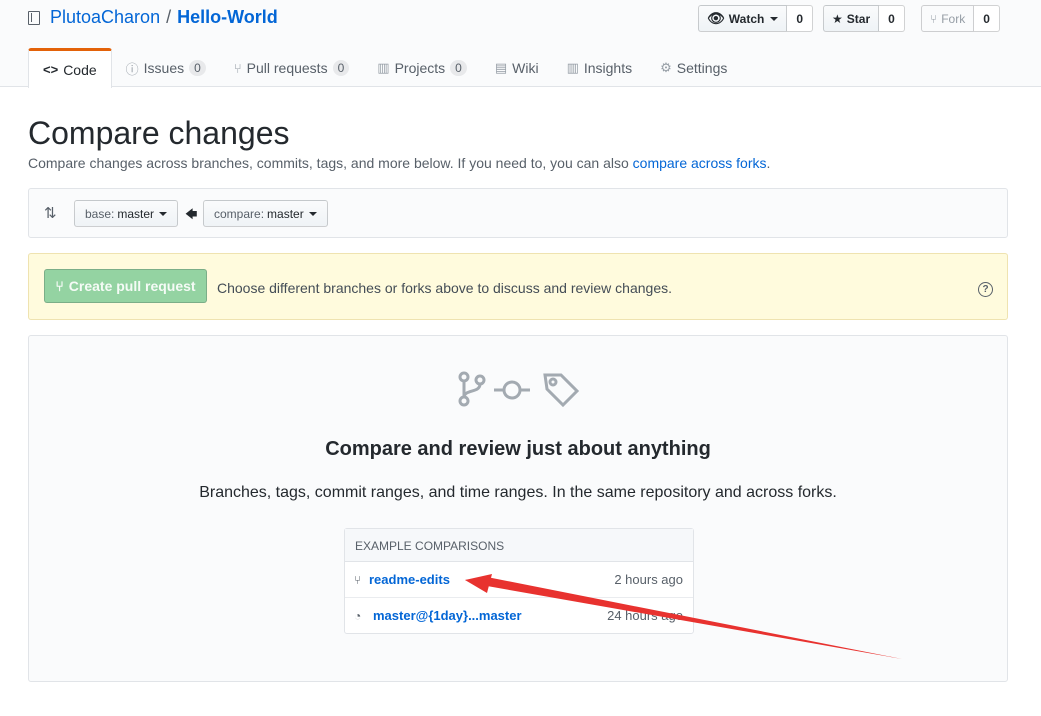 The image size is (1041, 716). I want to click on fork-count: 0, so click(987, 18).